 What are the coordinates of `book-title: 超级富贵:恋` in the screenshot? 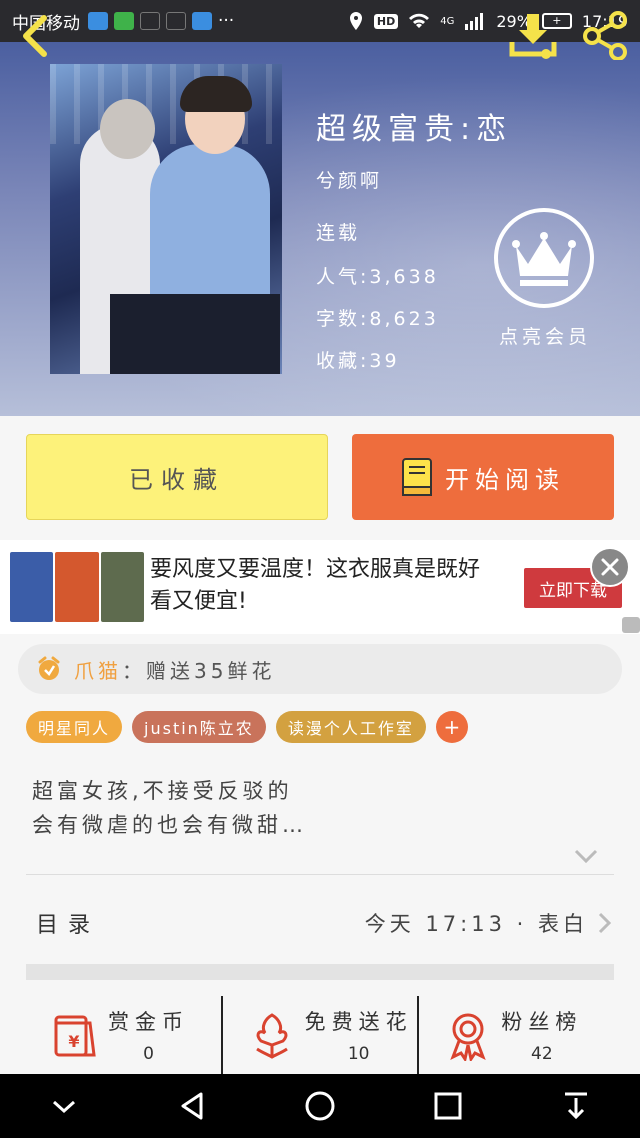 It's located at (414, 129).